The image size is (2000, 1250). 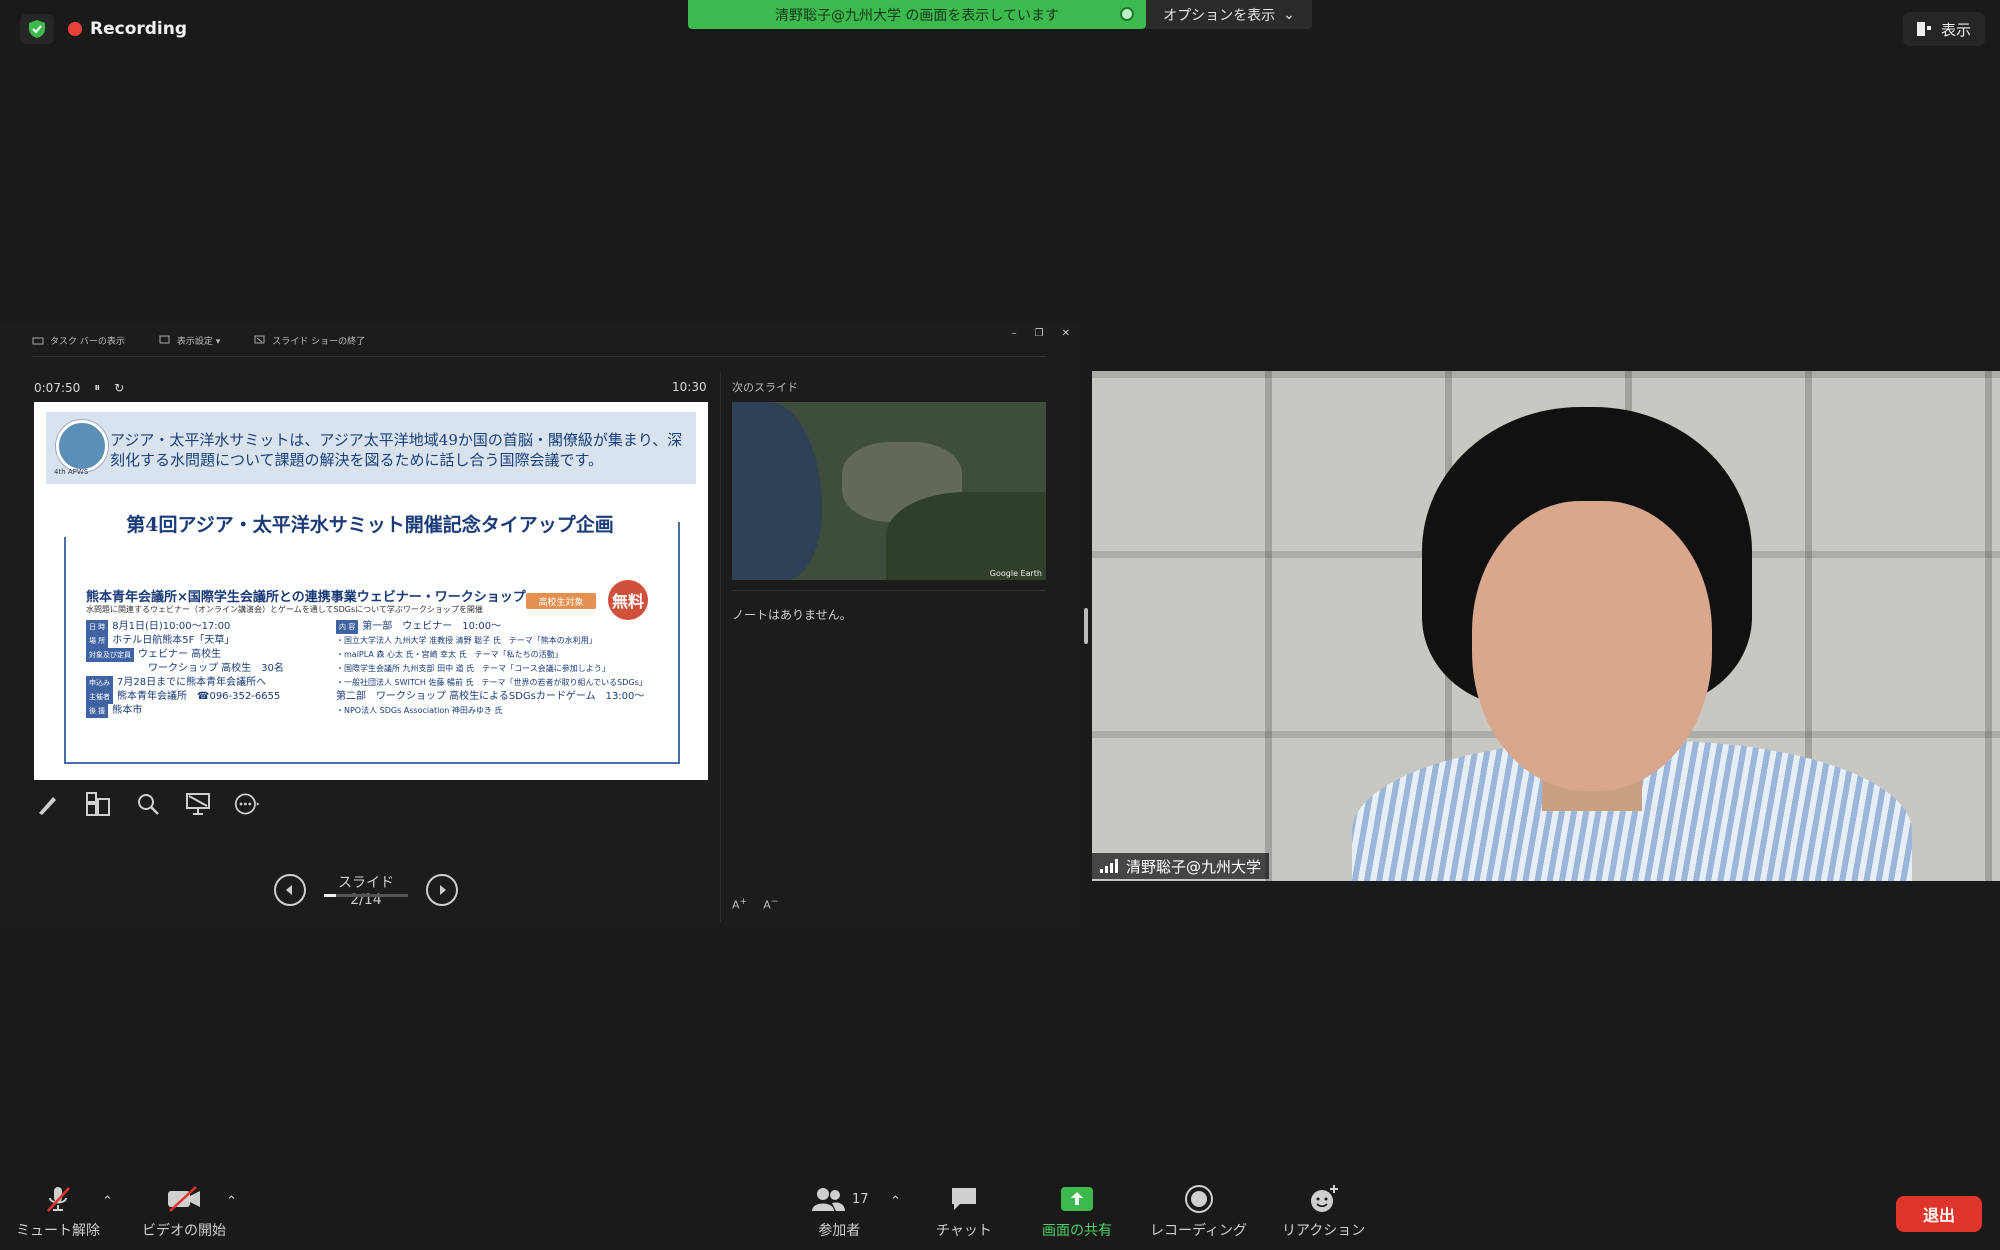 I want to click on font-smaller-button: A−, so click(x=770, y=904).